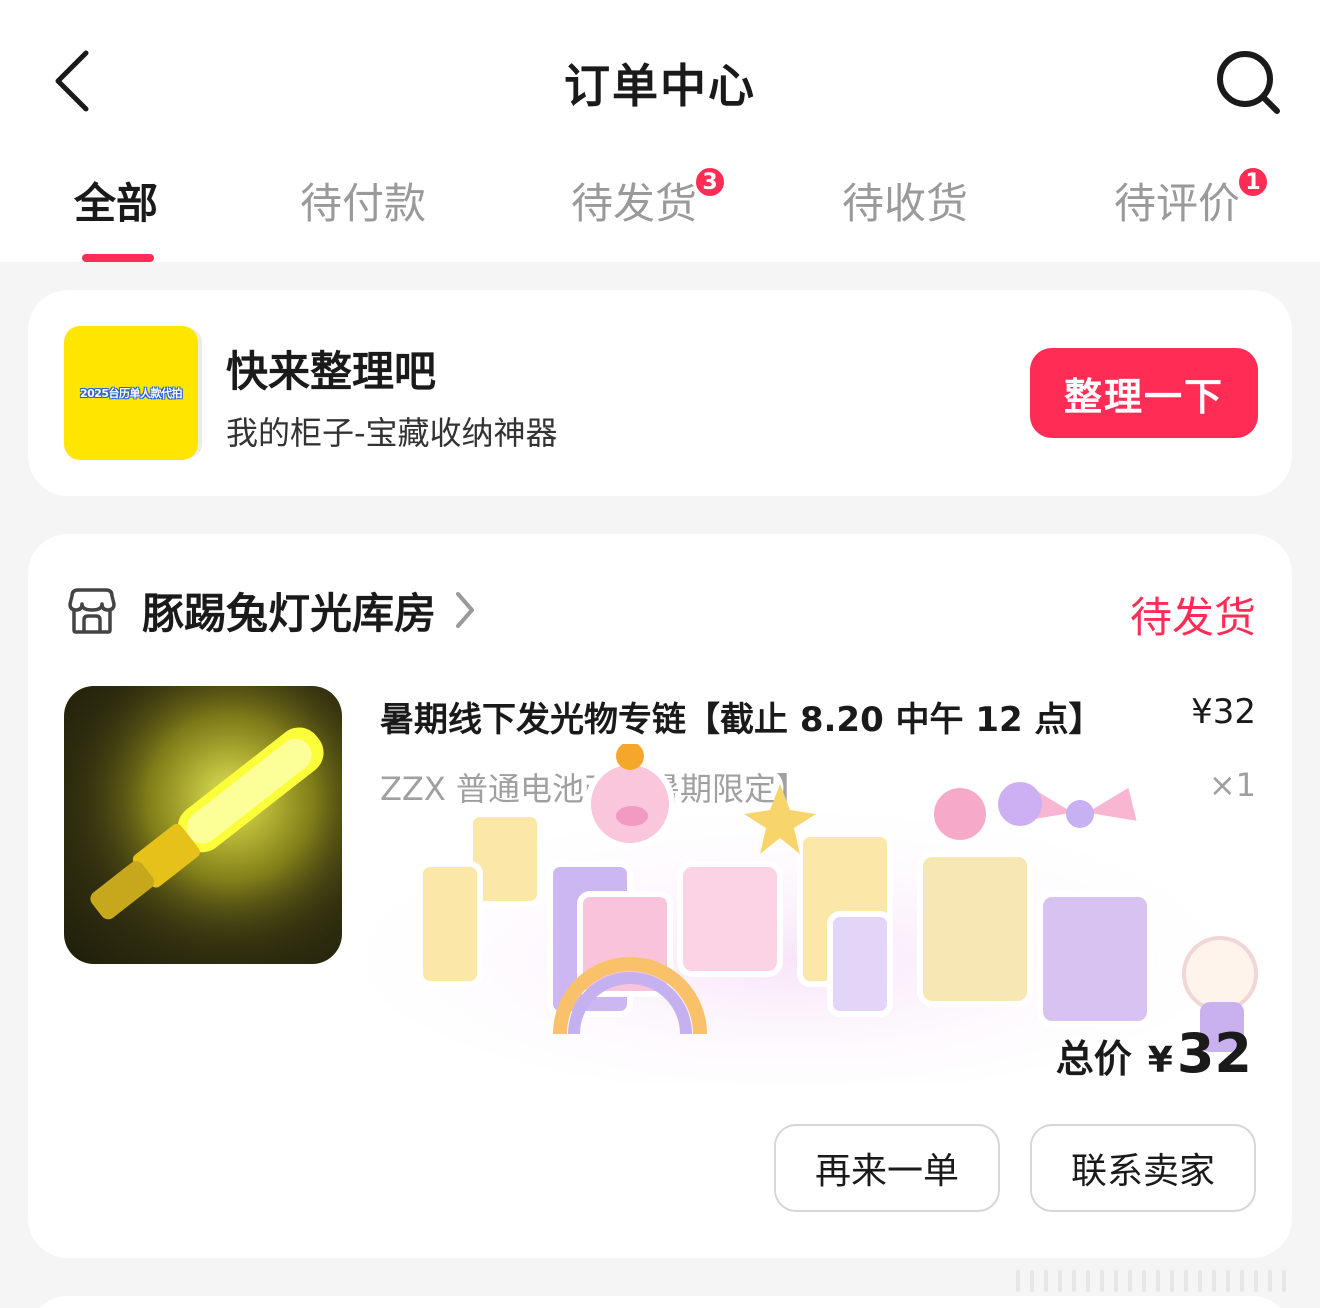  I want to click on tab-pending-shipment: 待发货 3, so click(648, 214).